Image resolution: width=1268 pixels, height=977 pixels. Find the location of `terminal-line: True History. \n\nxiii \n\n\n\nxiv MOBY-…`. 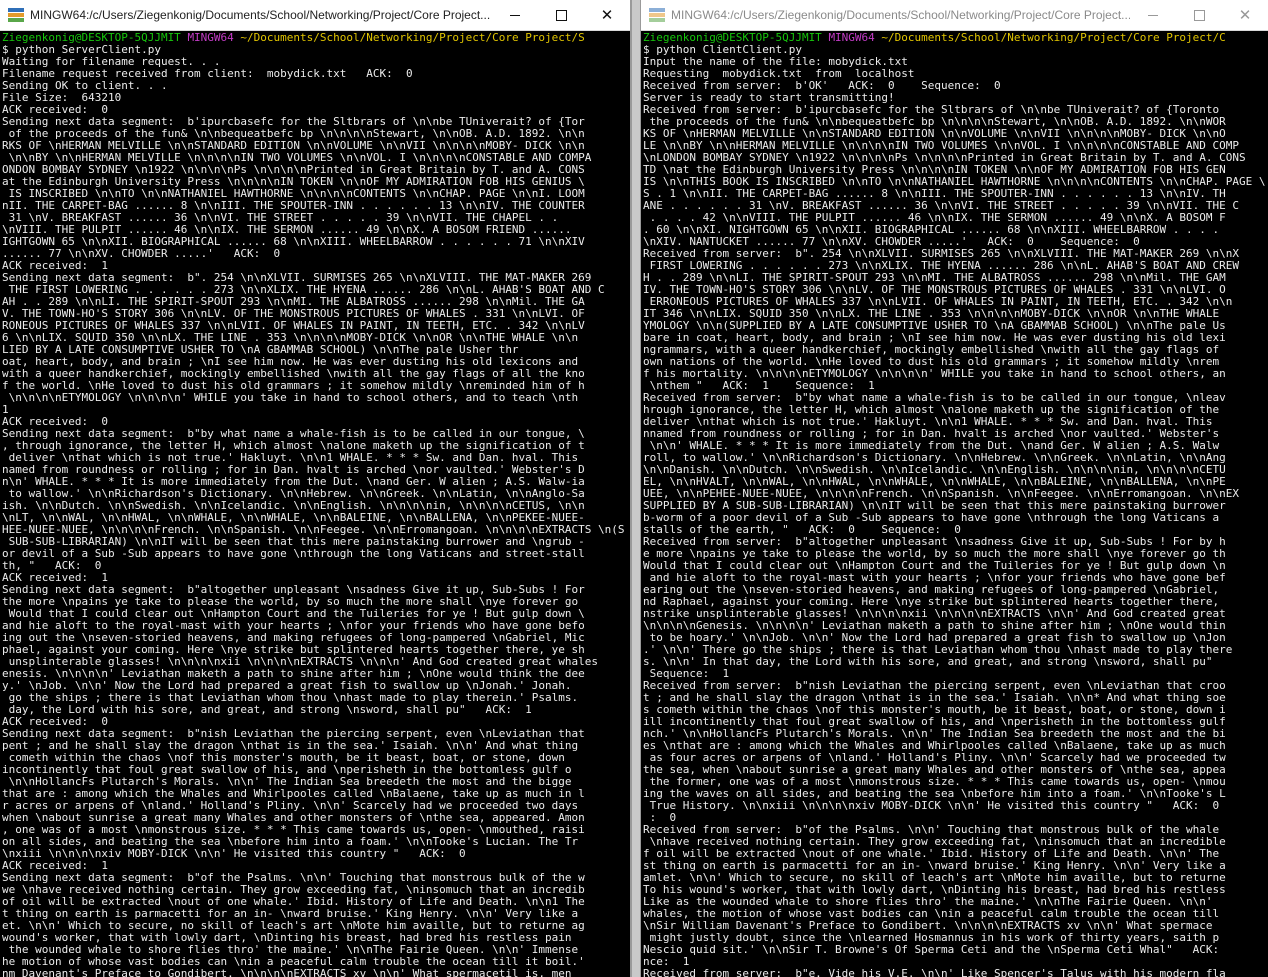

terminal-line: True History. \n\nxiii \n\n\n\nxiv MOBY-… is located at coordinates (931, 806).